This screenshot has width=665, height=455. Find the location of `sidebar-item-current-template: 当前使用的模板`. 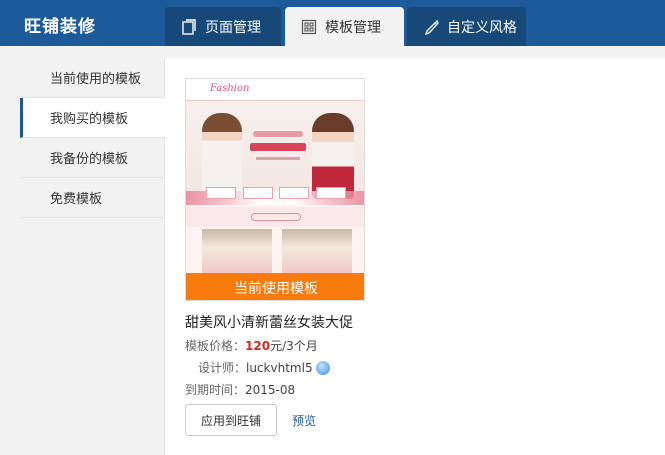

sidebar-item-current-template: 当前使用的模板 is located at coordinates (92, 78).